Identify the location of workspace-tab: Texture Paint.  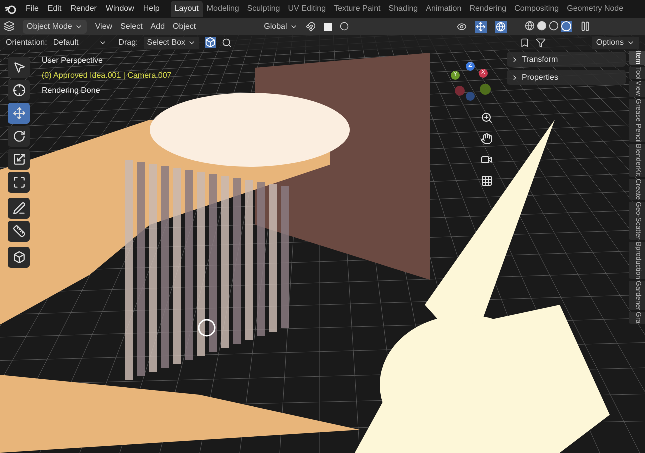
(357, 9).